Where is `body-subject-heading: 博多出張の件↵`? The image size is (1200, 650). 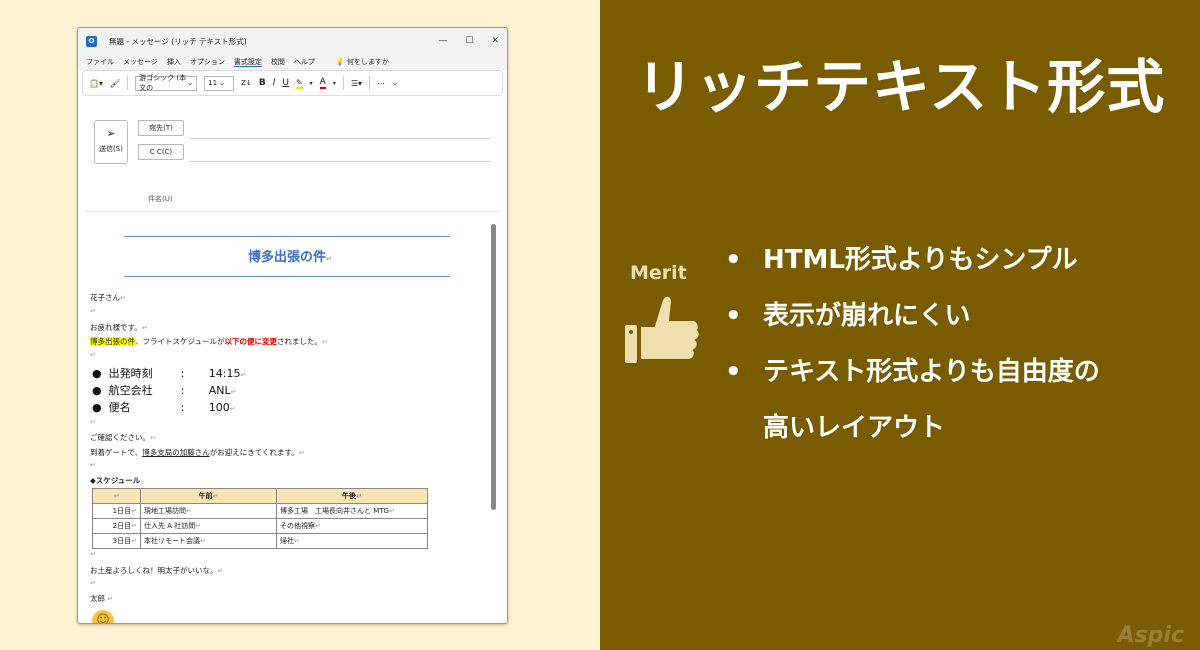 body-subject-heading: 博多出張の件↵ is located at coordinates (290, 257).